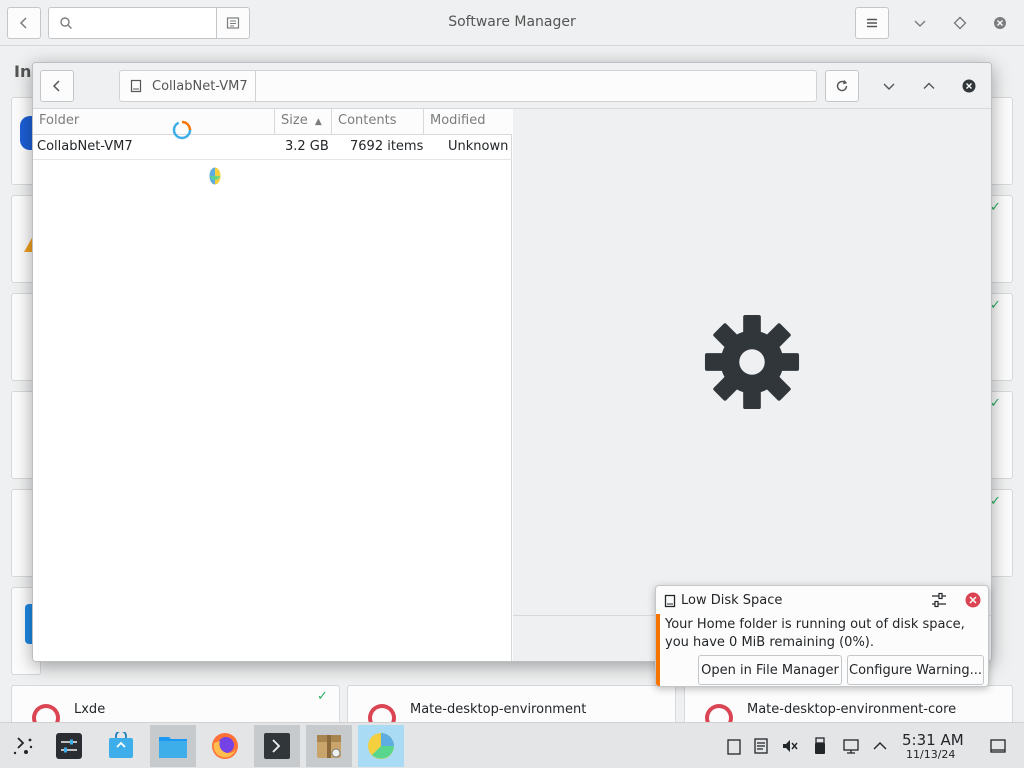  Describe the element at coordinates (732, 600) in the screenshot. I see `notification-title: Low Disk Space` at that location.